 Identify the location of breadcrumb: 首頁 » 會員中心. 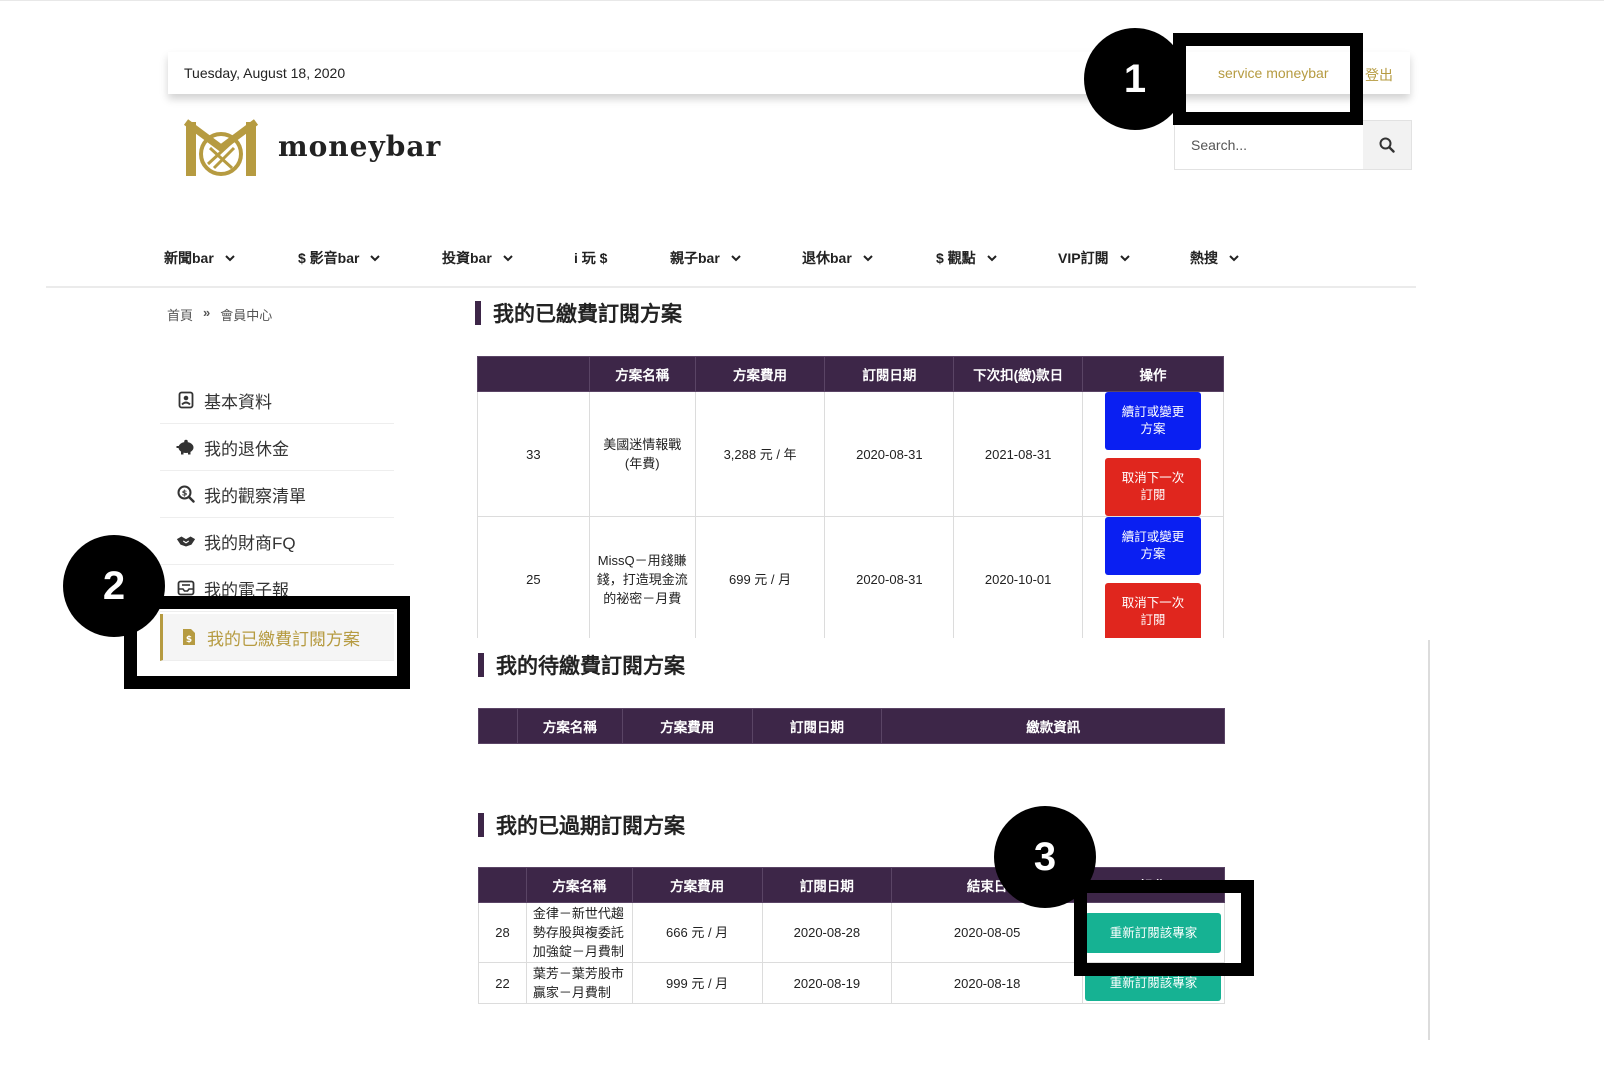
(219, 314).